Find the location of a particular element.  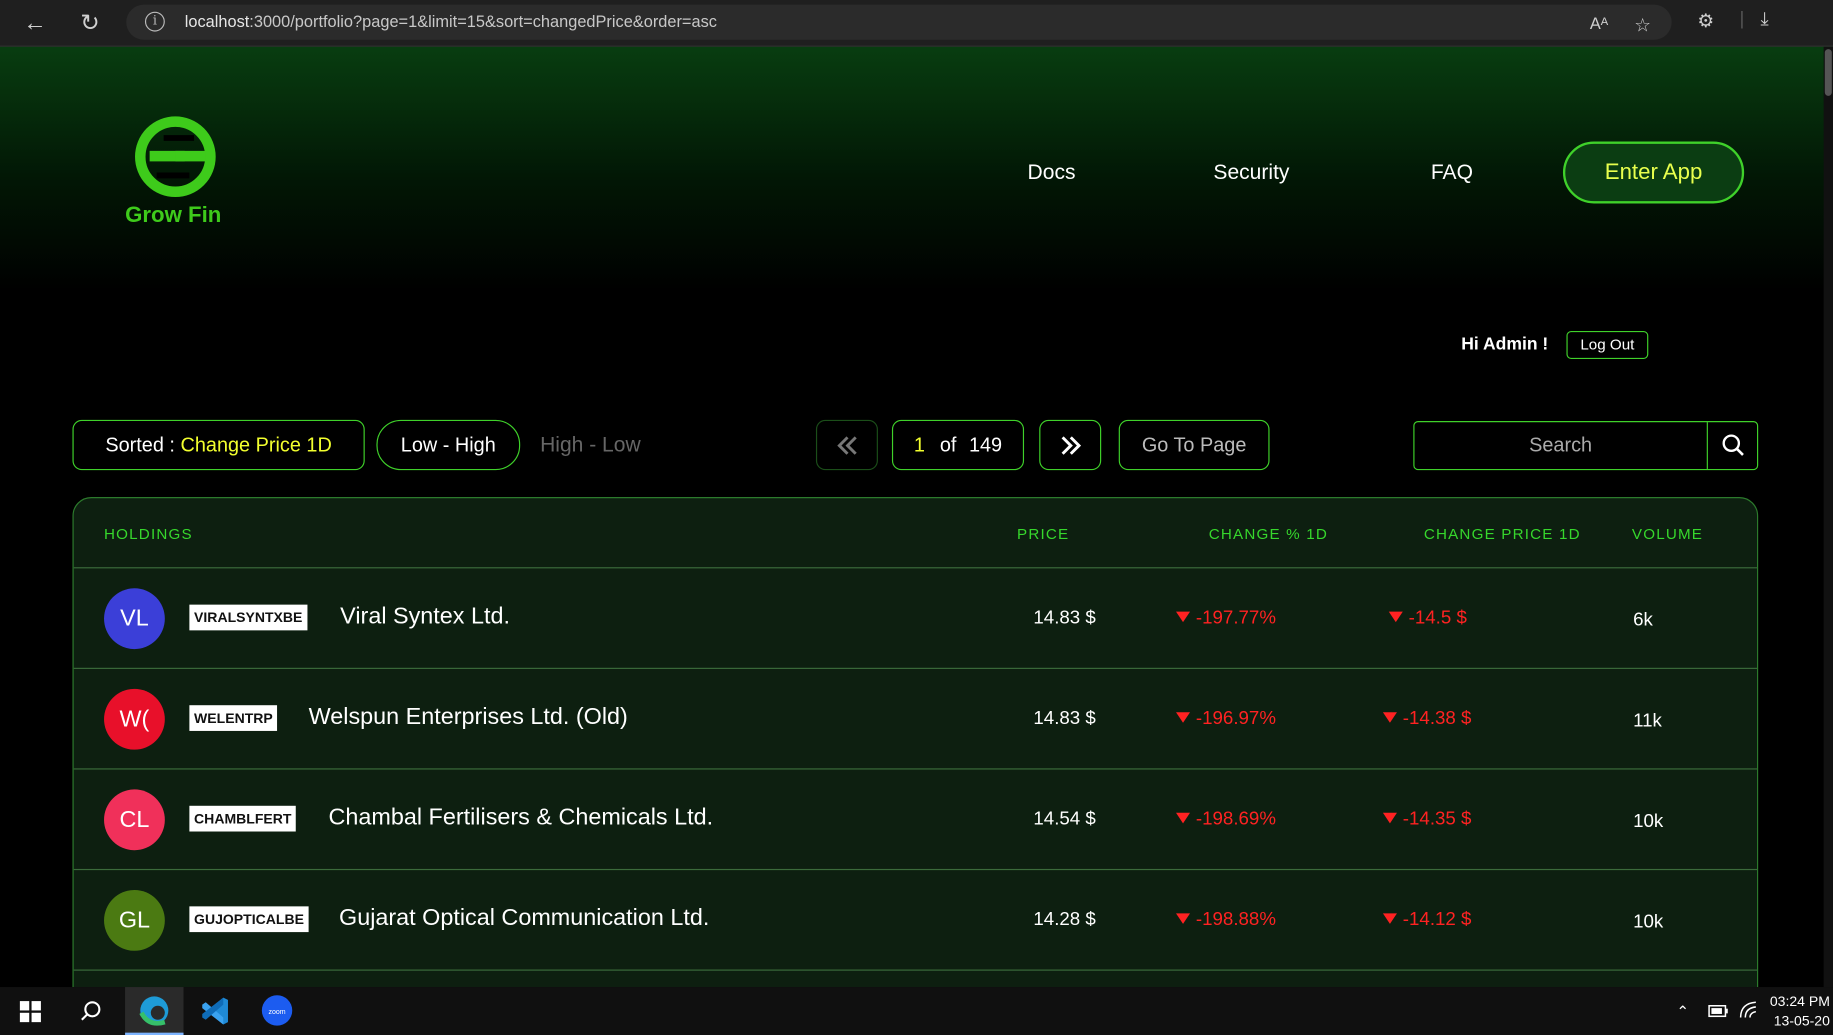

logout-button: Log Out is located at coordinates (1607, 345).